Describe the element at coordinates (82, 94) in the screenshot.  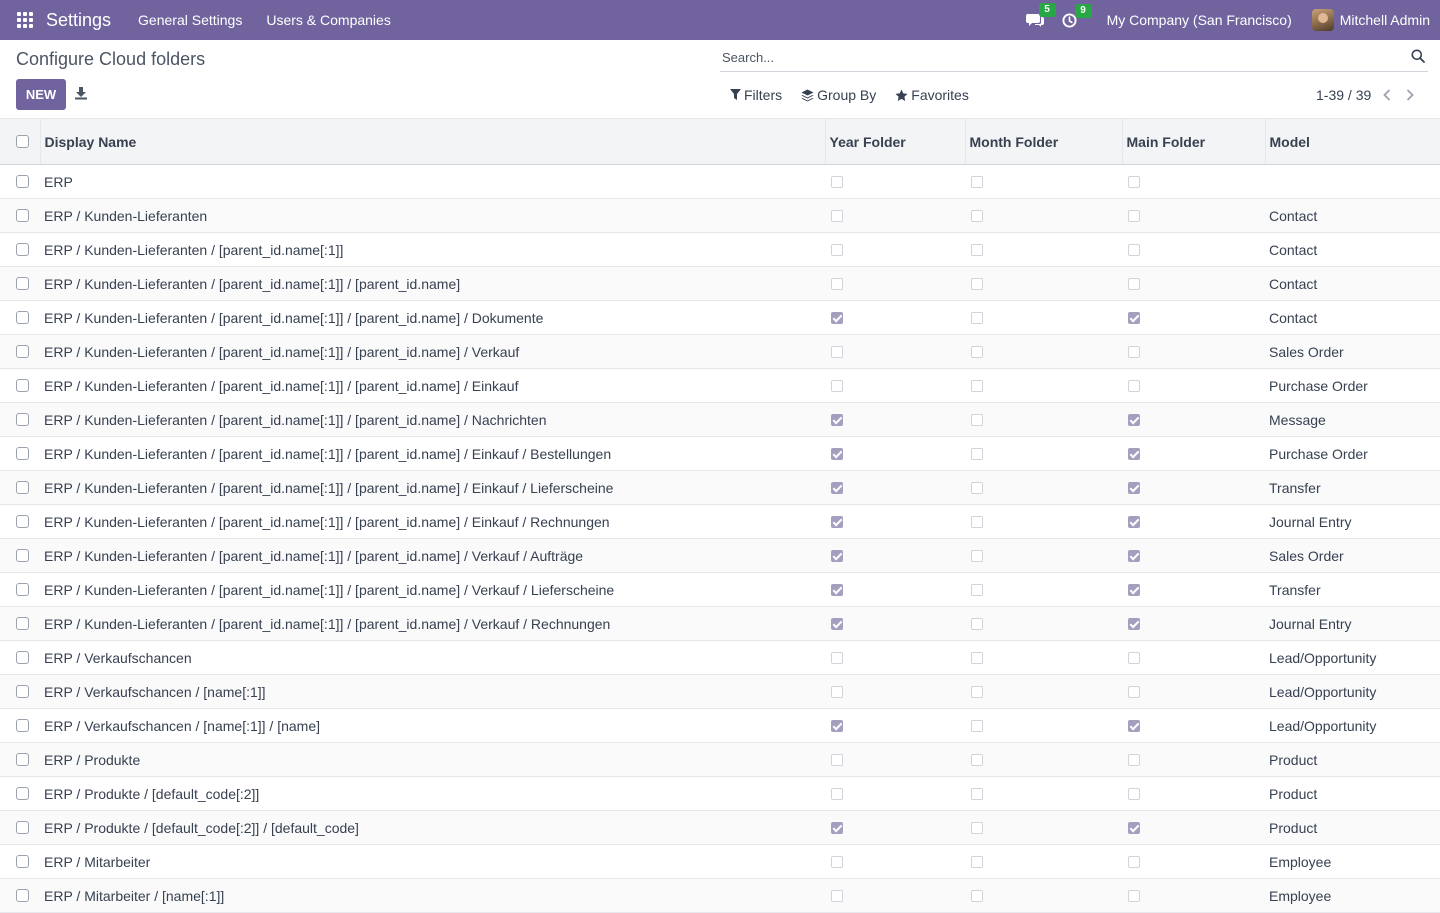
I see `download-button` at that location.